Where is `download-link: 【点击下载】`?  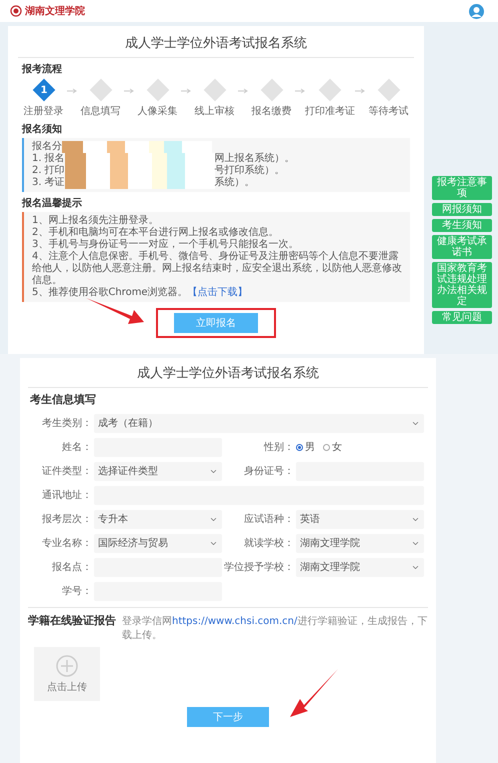 download-link: 【点击下载】 is located at coordinates (218, 292).